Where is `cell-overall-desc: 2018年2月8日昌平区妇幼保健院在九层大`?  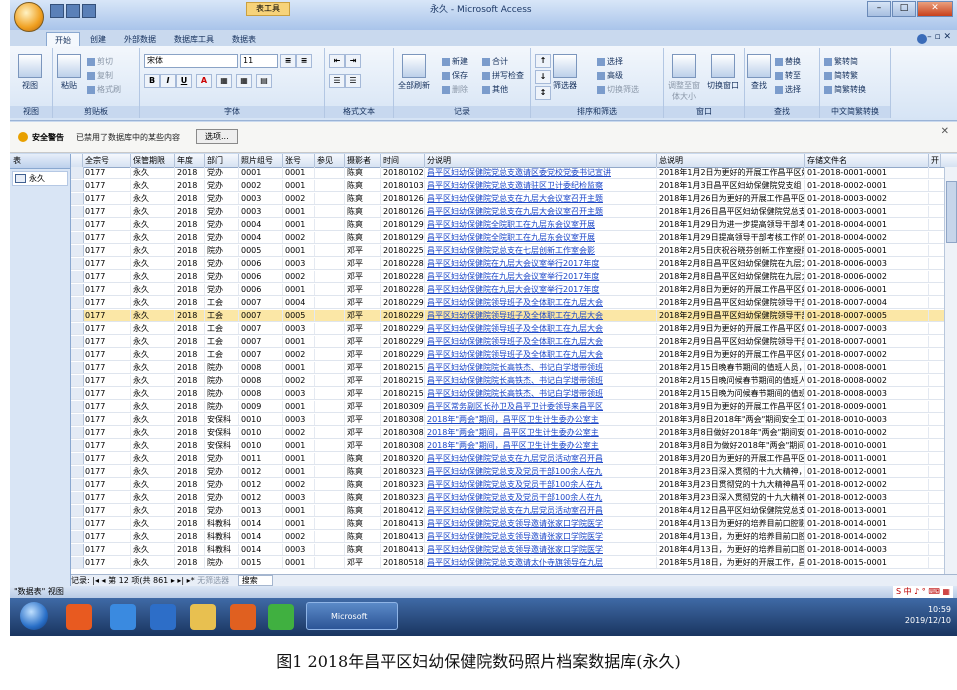
cell-overall-desc: 2018年2月8日昌平区妇幼保健院在九层大 is located at coordinates (731, 263).